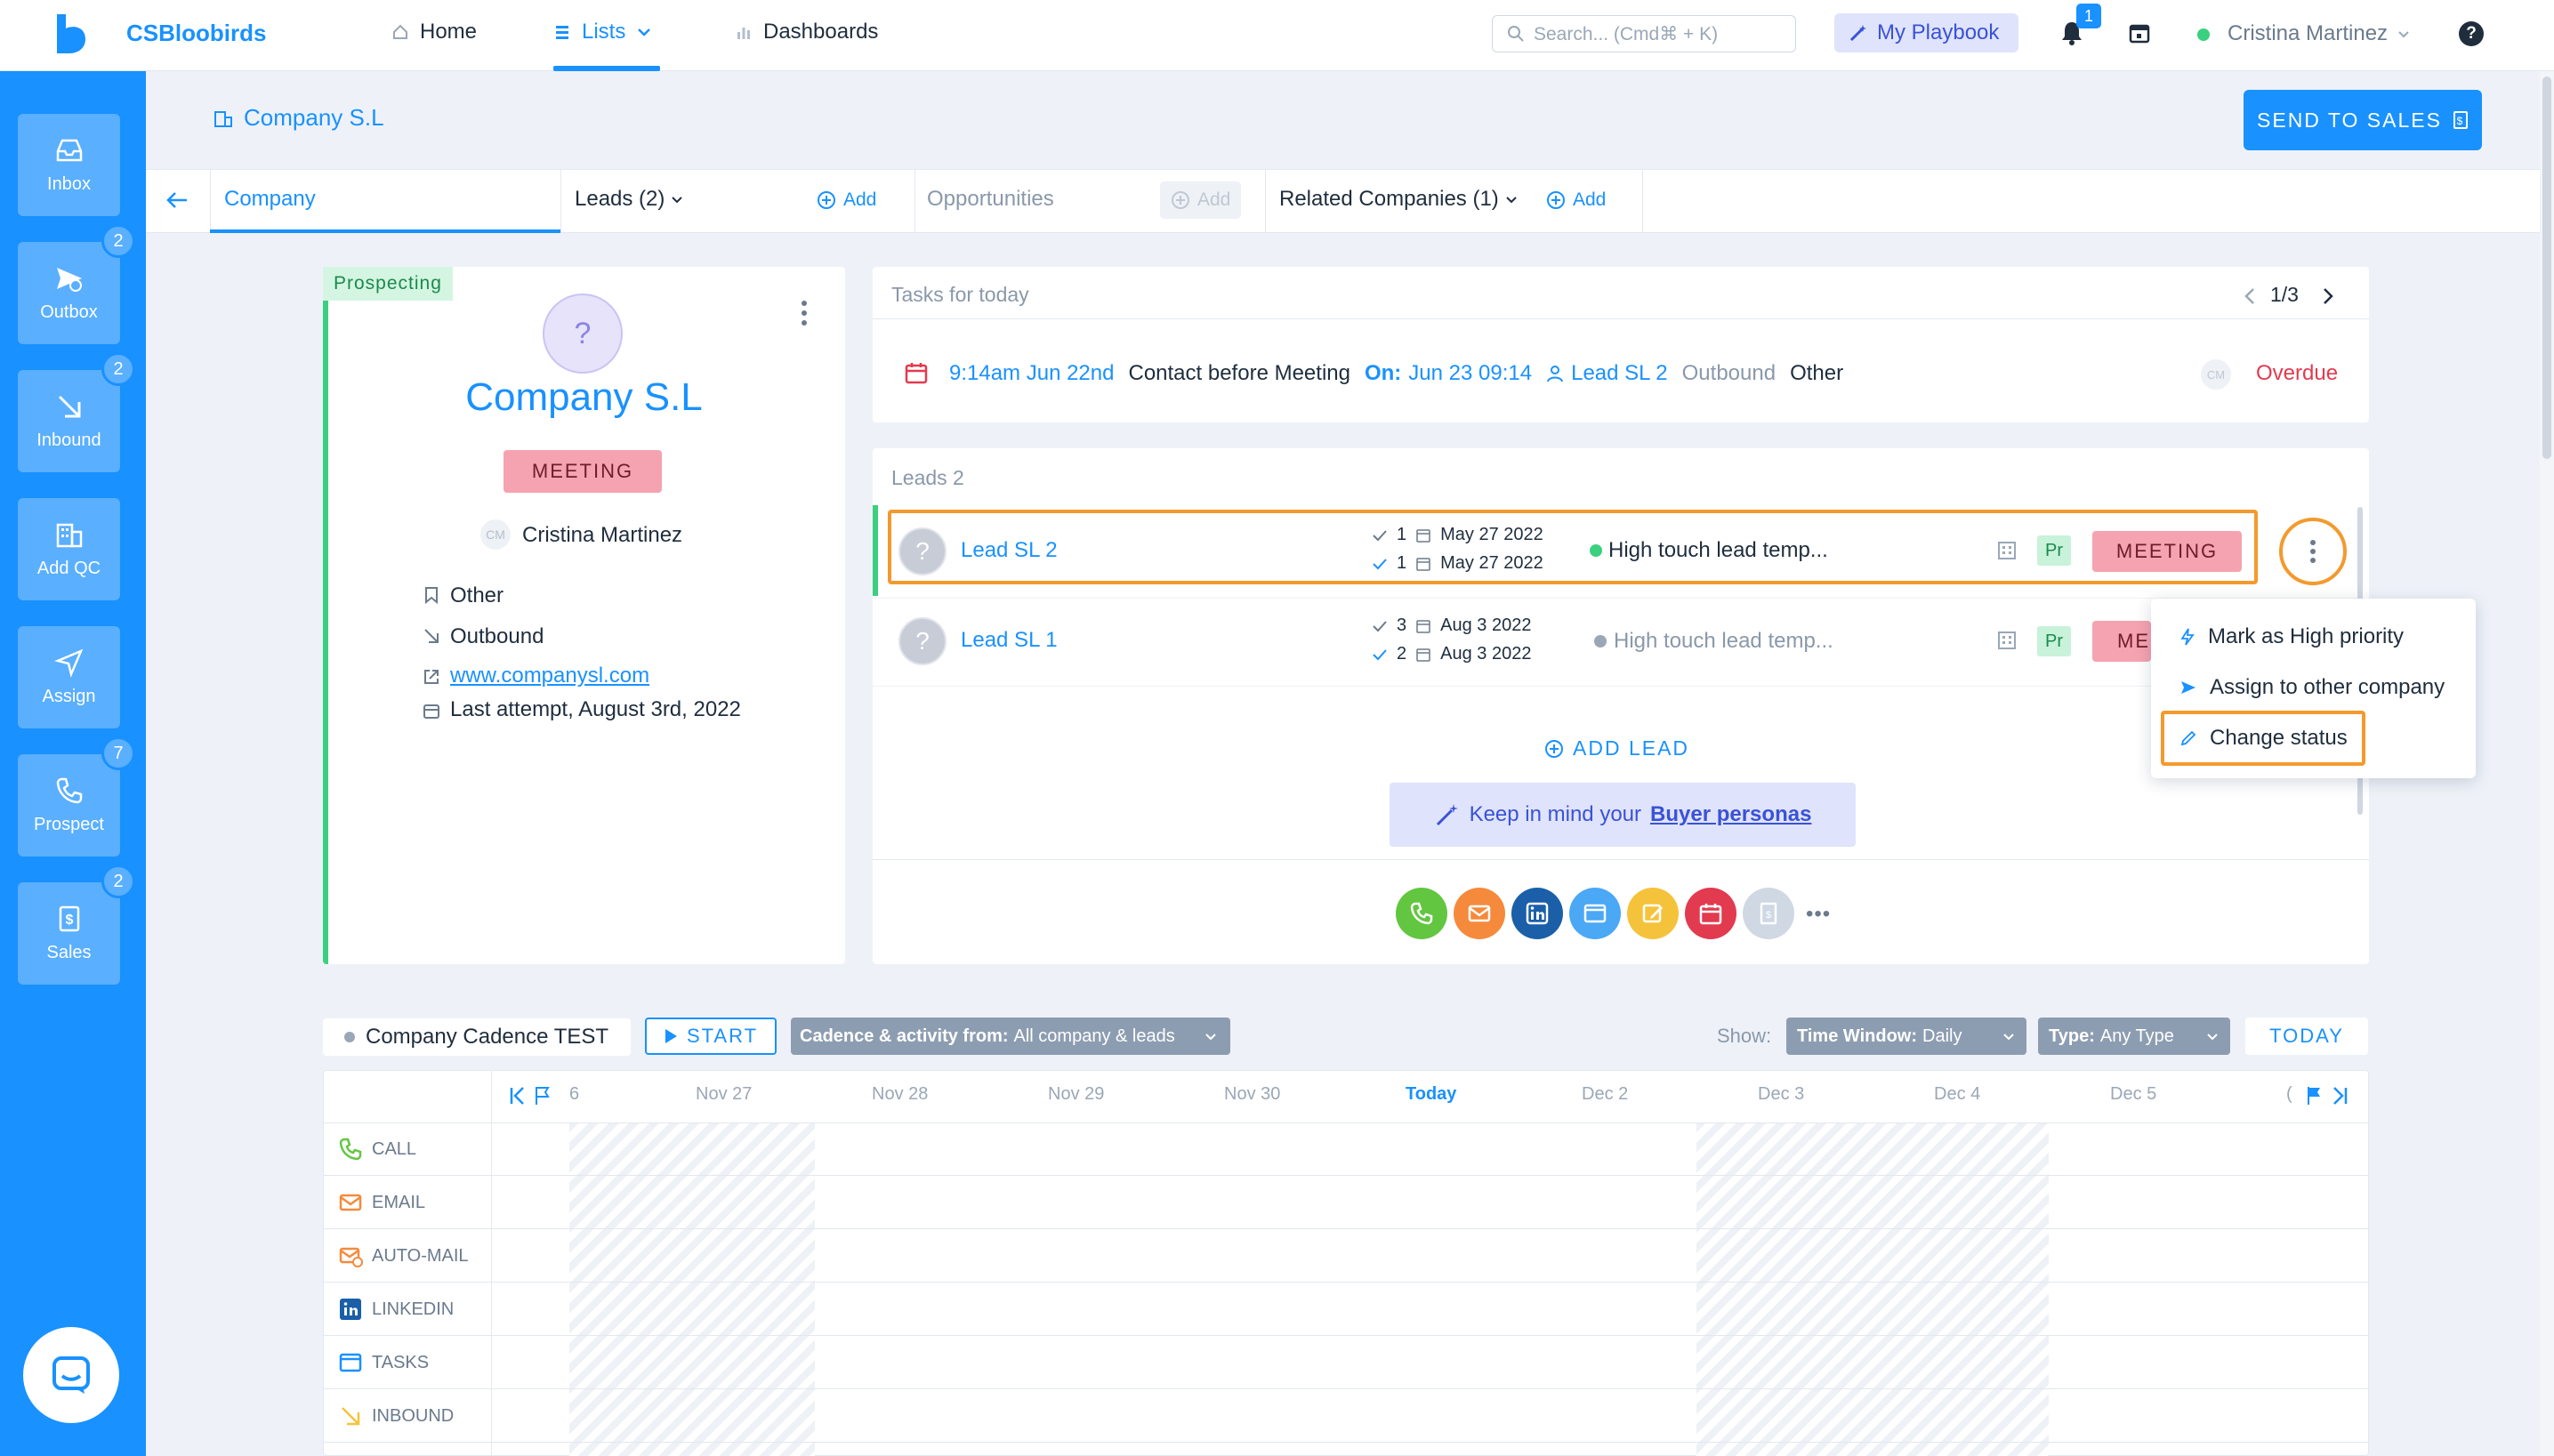 The width and height of the screenshot is (2554, 1456). What do you see at coordinates (2134, 1036) in the screenshot?
I see `activity-type-select: Type: Any Type` at bounding box center [2134, 1036].